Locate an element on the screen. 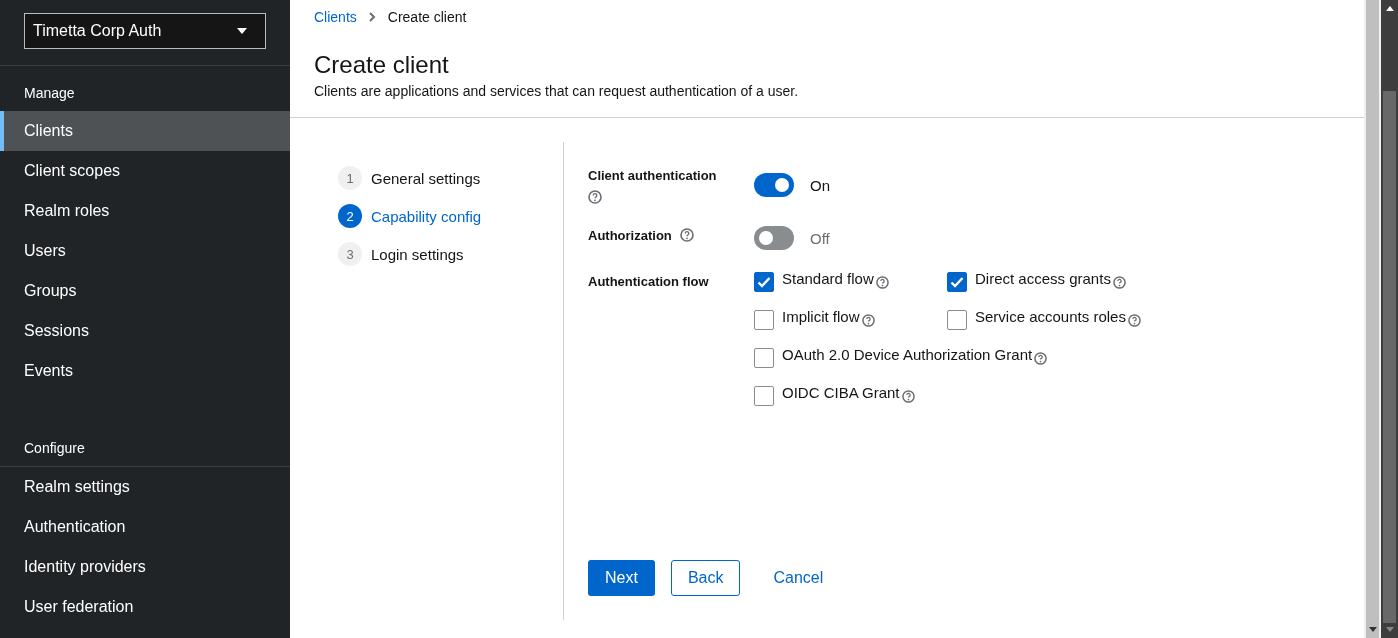  nav-item: Groups is located at coordinates (145, 291).